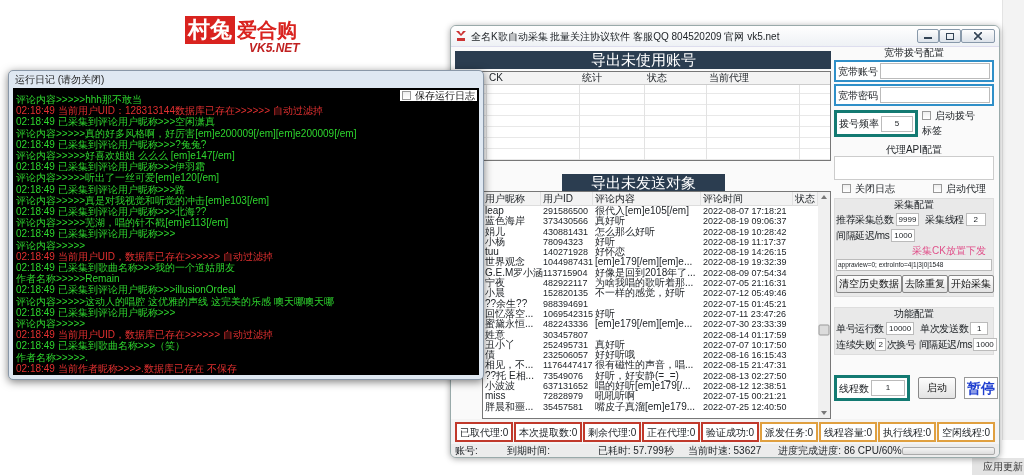  Describe the element at coordinates (914, 168) in the screenshot. I see `api-field` at that location.